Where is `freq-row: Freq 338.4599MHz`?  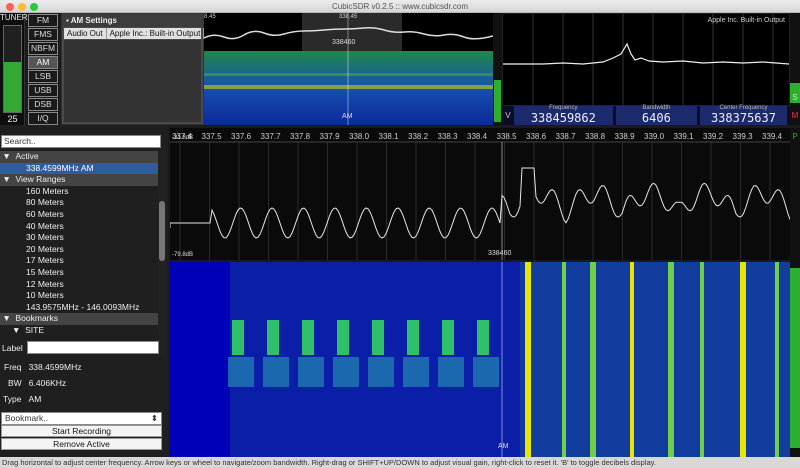
freq-row: Freq 338.4599MHz is located at coordinates (83, 367).